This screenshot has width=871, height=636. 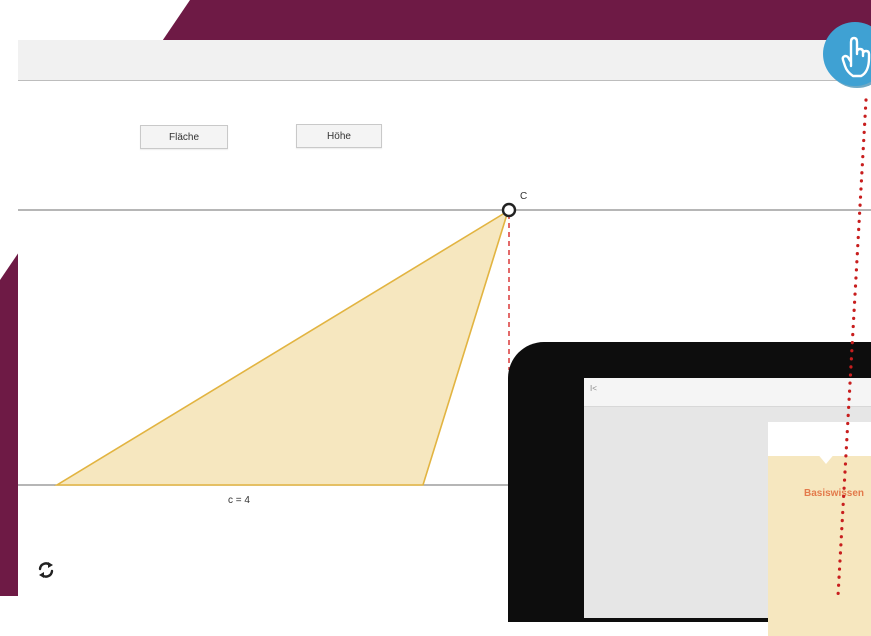 I want to click on tablet-card: Basiswissen, so click(x=819, y=529).